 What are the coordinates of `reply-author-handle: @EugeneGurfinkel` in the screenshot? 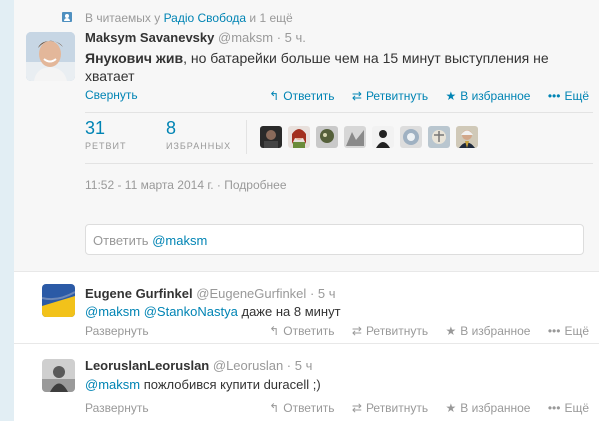 It's located at (251, 293).